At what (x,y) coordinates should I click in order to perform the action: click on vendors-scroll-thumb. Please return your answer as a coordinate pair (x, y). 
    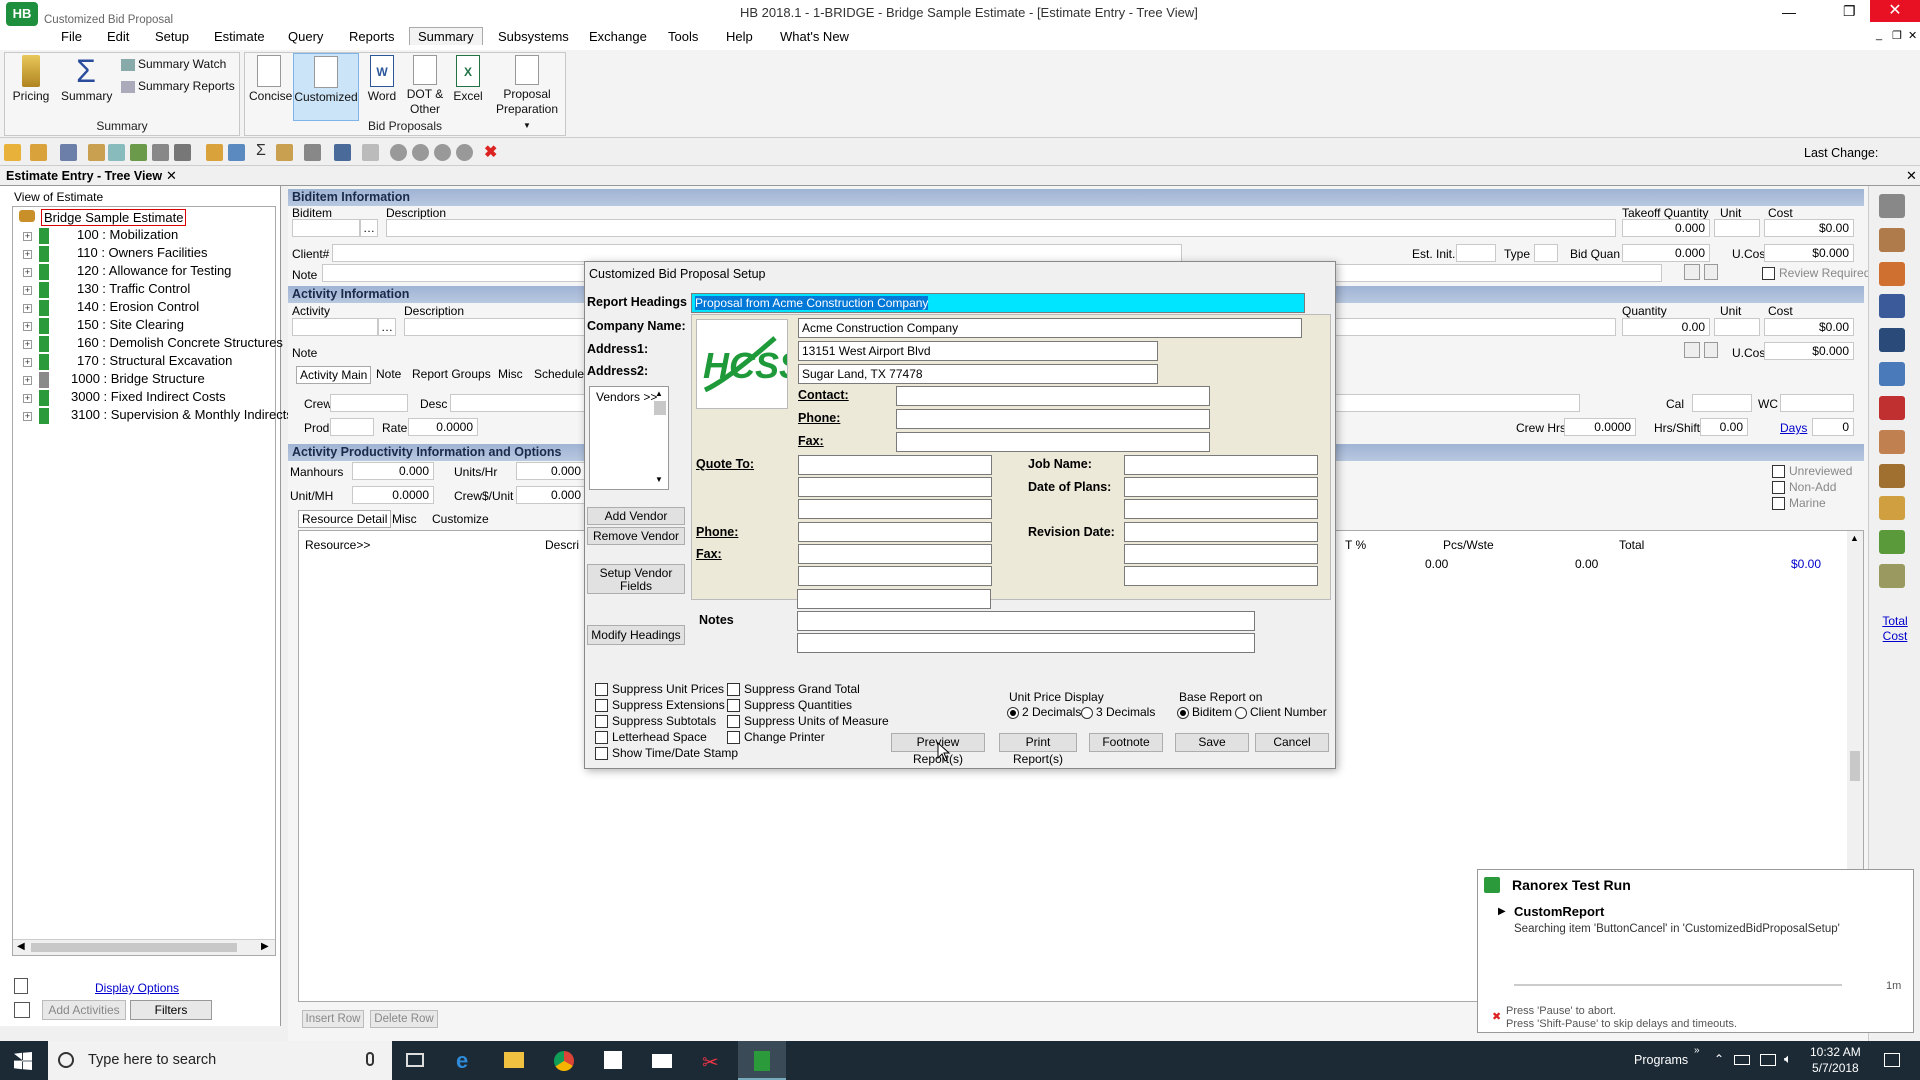
    Looking at the image, I should click on (660, 408).